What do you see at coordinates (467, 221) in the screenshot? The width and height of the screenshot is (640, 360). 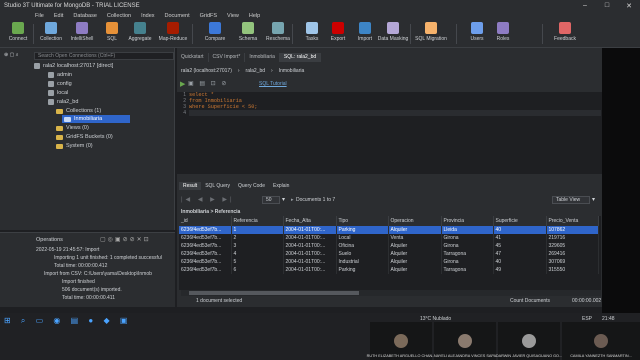 I see `col-header: Provincia` at bounding box center [467, 221].